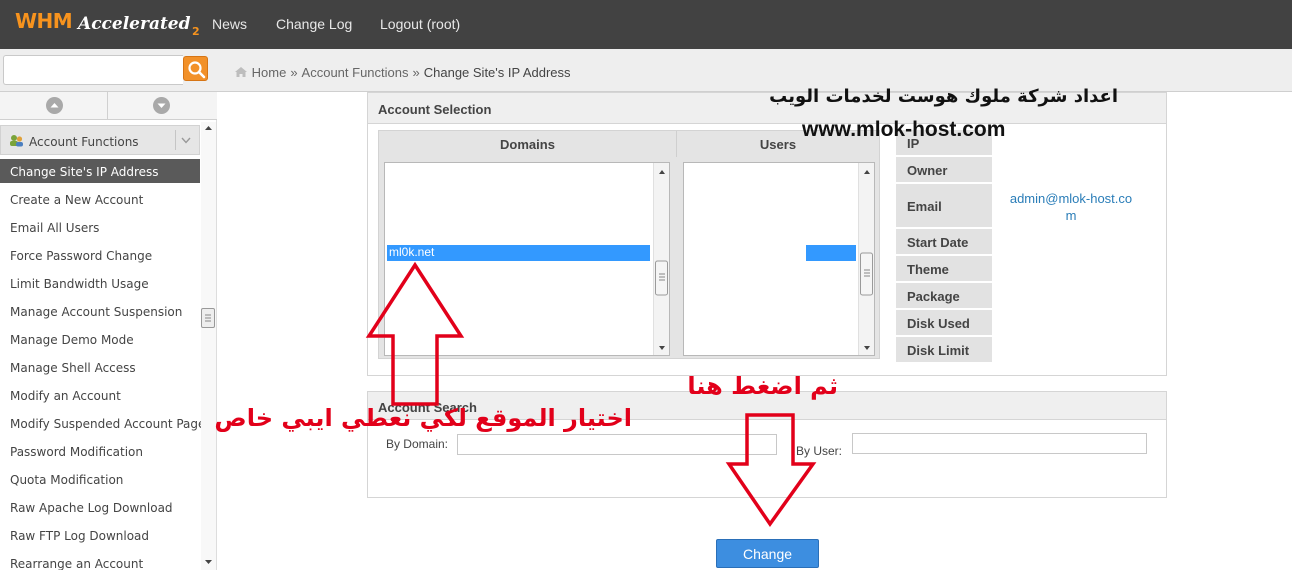 The height and width of the screenshot is (570, 1292). I want to click on sidebar-item-quota-modification: Quota Modification, so click(100, 479).